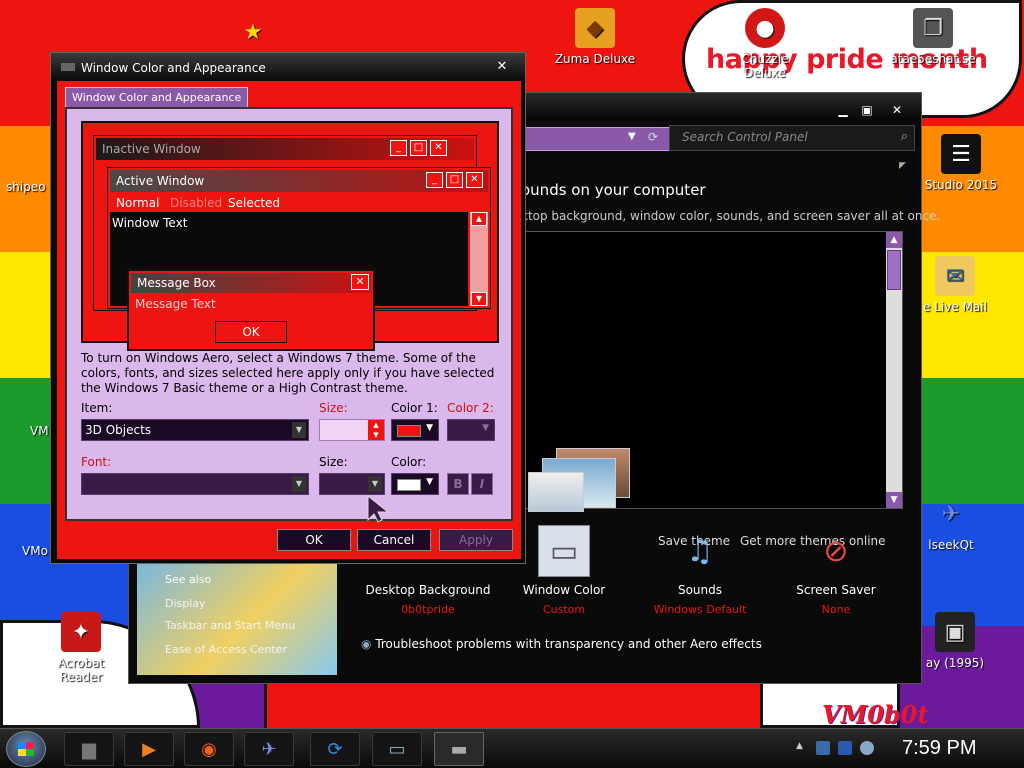 Image resolution: width=1024 pixels, height=768 pixels. I want to click on desktop-icon-studio: ☰ Studio 2015, so click(961, 163).